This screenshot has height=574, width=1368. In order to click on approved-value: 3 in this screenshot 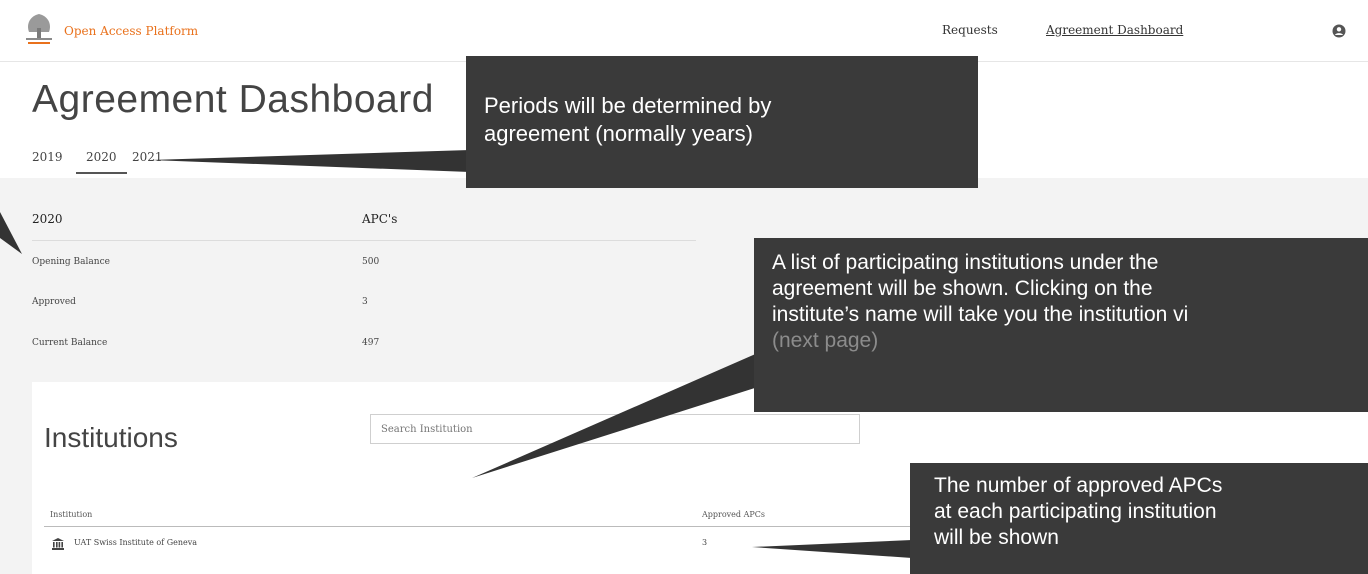, I will do `click(365, 302)`.